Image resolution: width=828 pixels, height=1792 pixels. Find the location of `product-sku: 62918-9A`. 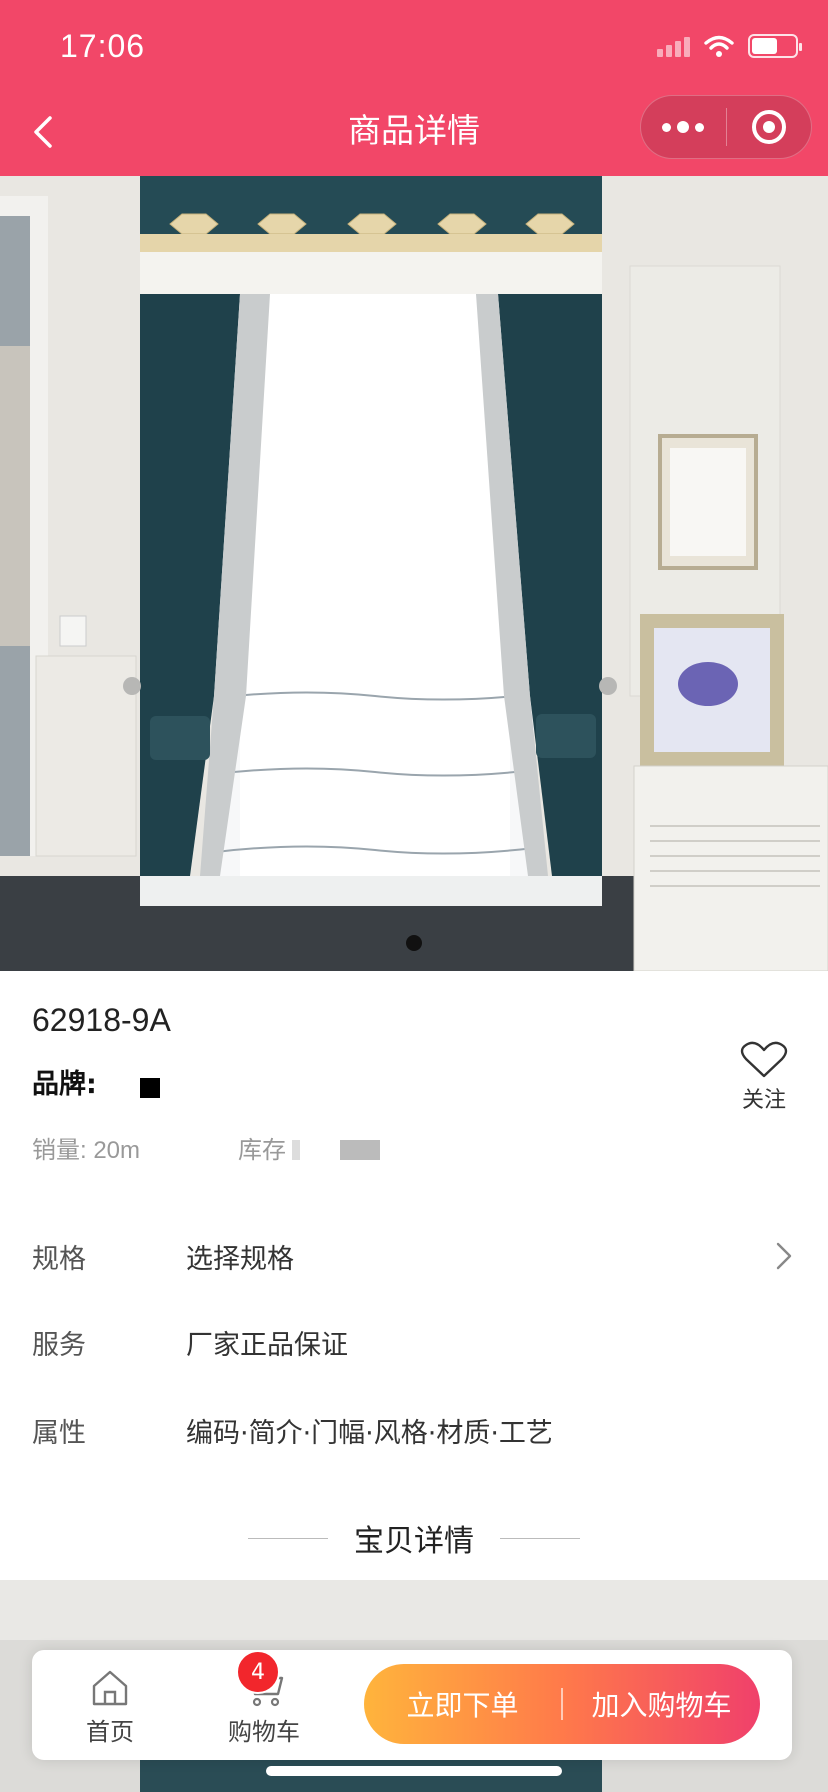

product-sku: 62918-9A is located at coordinates (101, 1020).